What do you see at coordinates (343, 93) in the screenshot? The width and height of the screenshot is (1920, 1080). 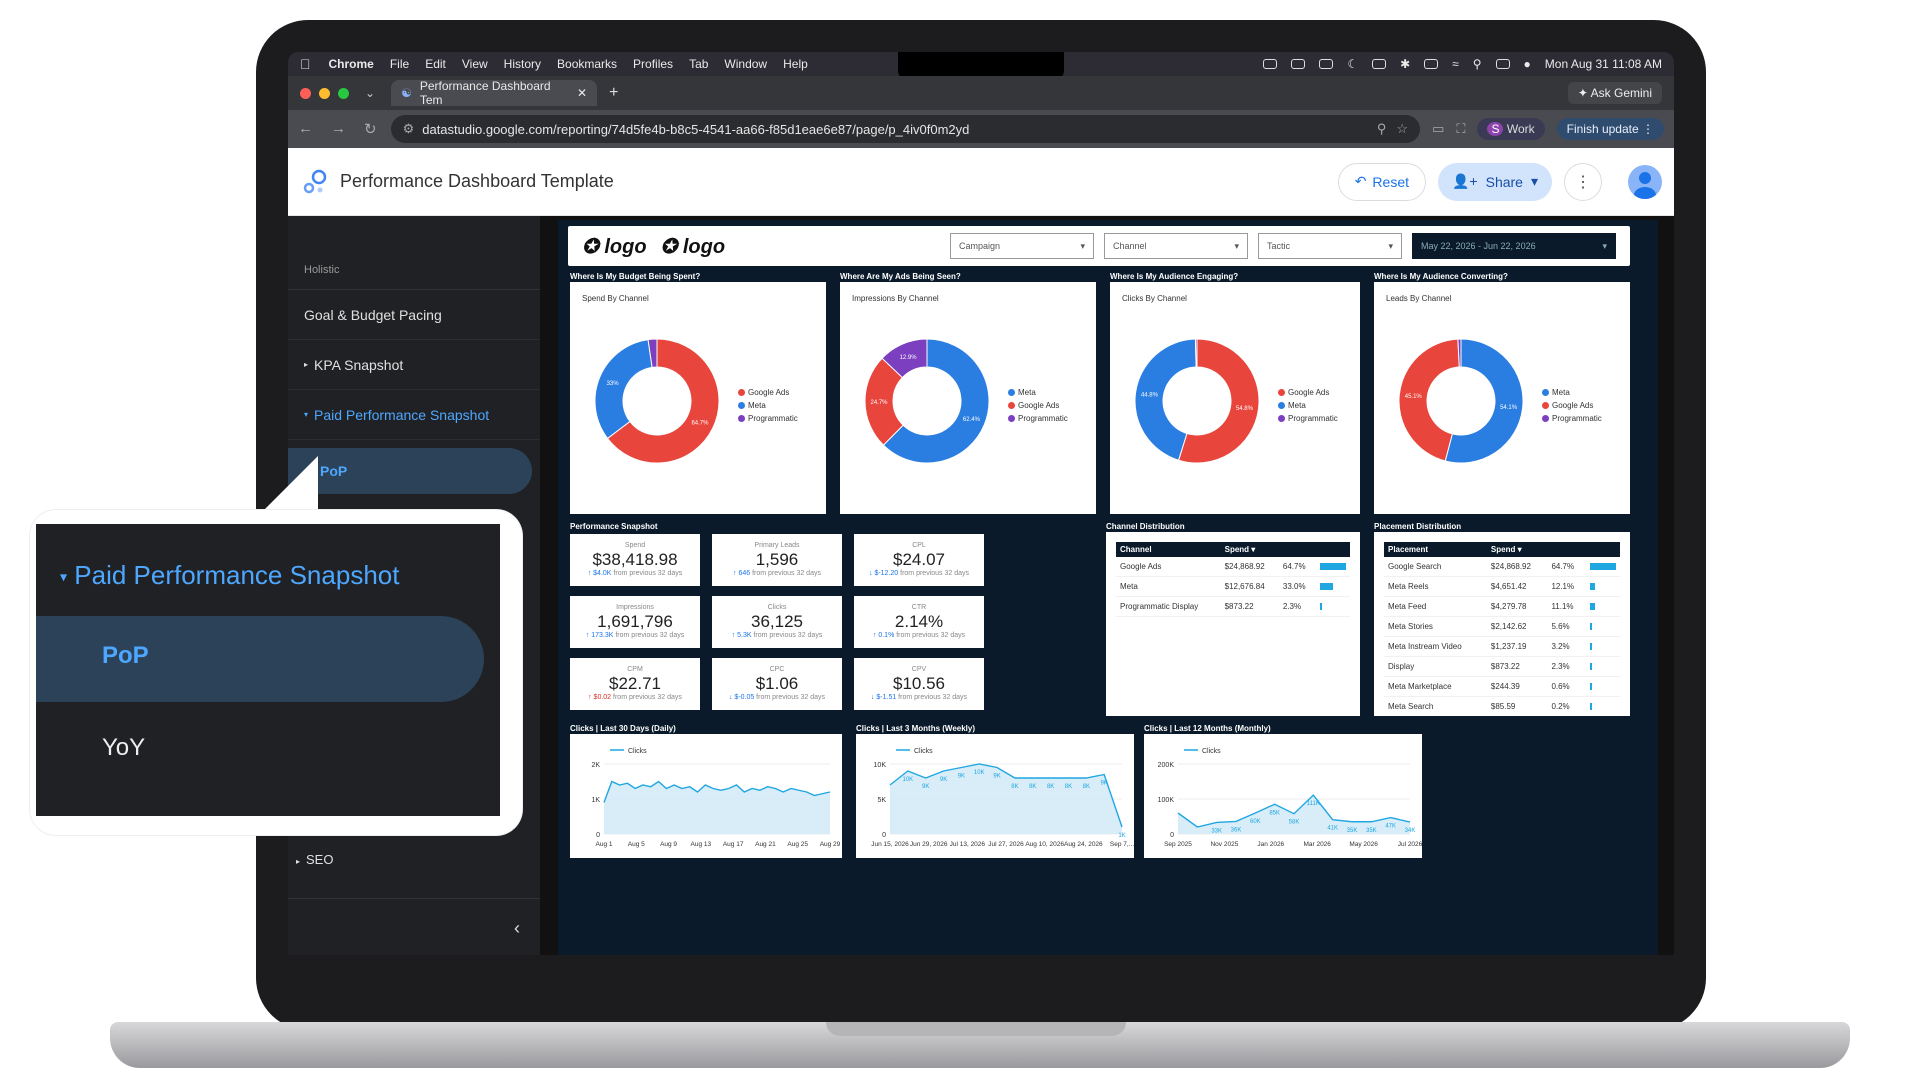 I see `maximize-window-button` at bounding box center [343, 93].